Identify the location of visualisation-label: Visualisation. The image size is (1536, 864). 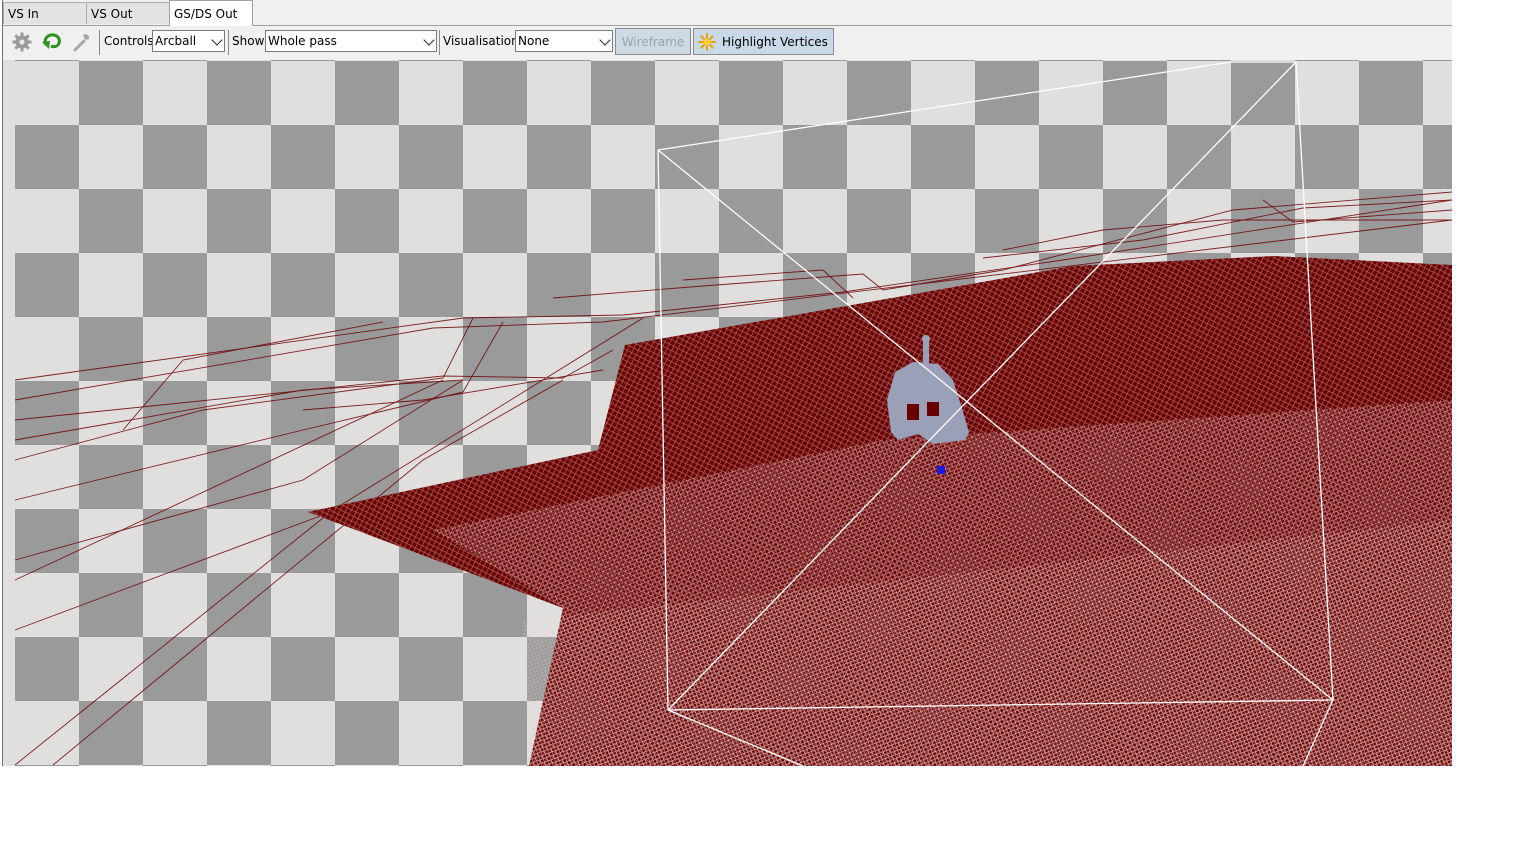
(481, 41).